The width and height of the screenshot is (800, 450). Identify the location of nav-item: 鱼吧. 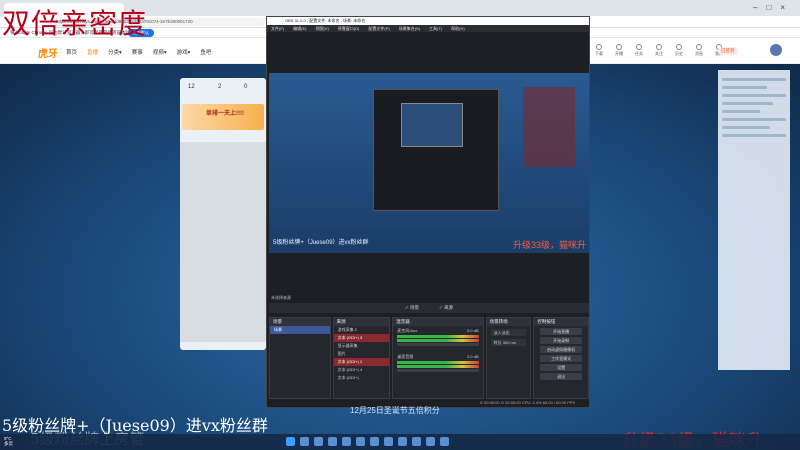
(205, 52).